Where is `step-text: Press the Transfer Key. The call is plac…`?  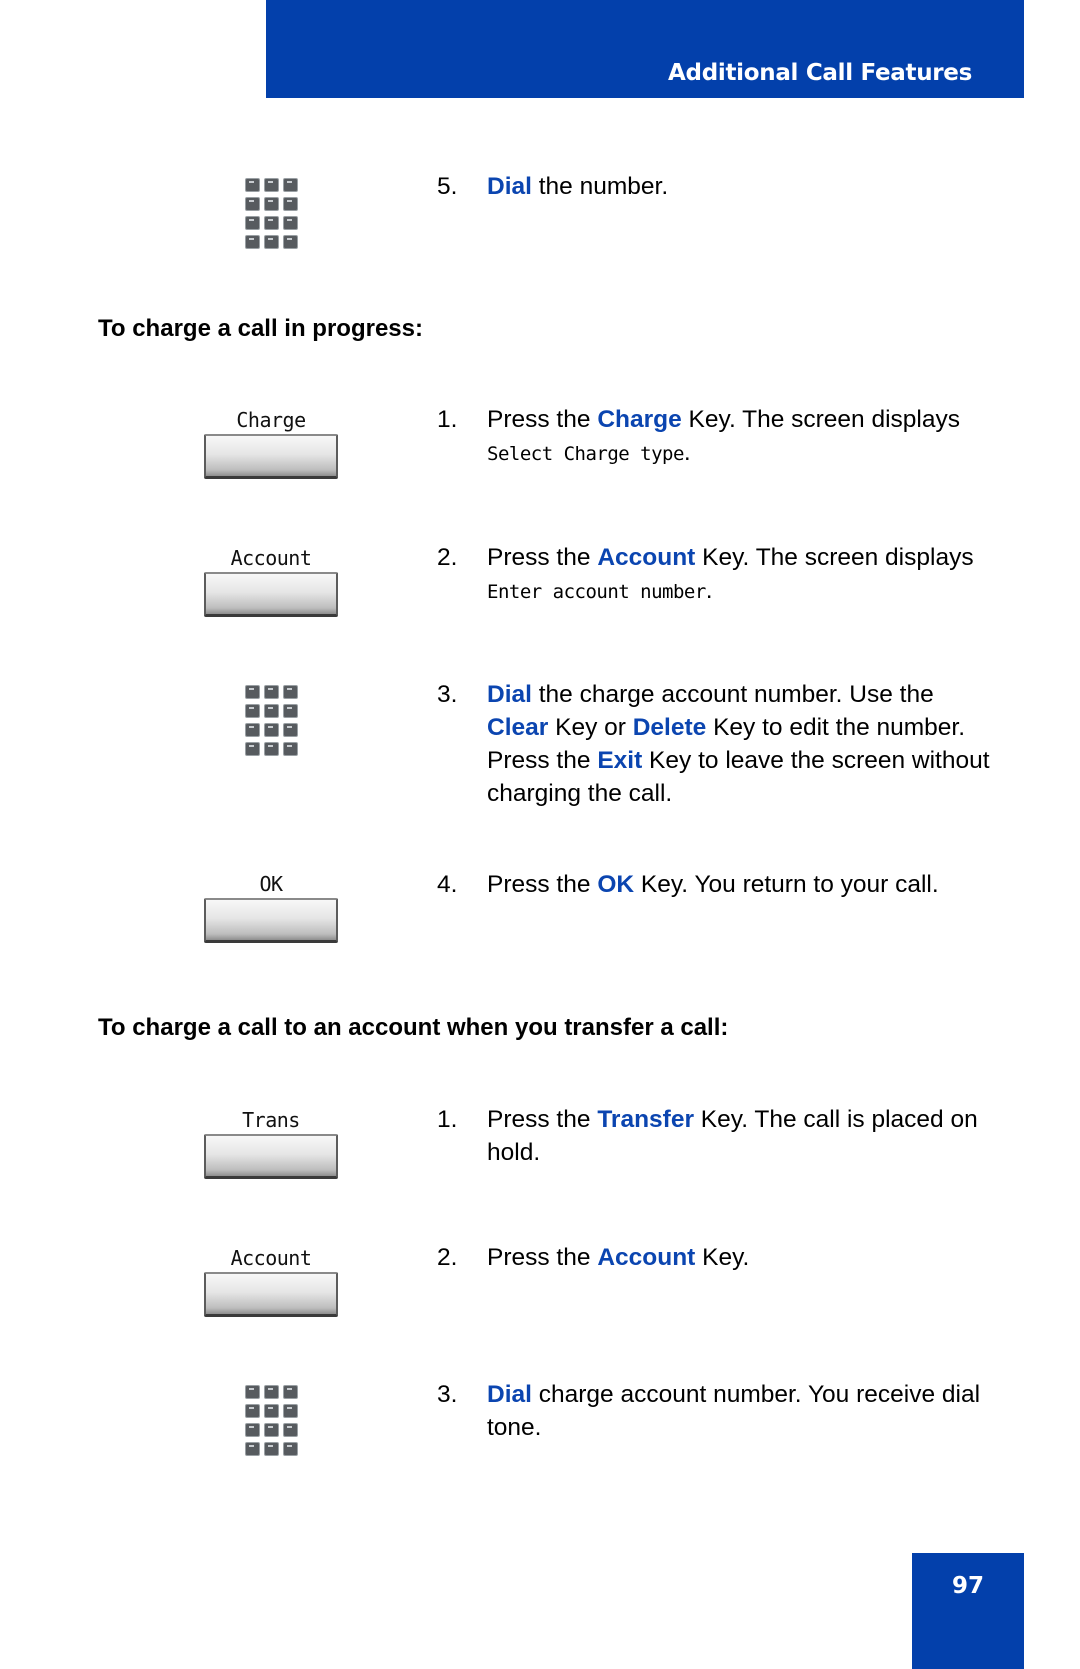
step-text: Press the Transfer Key. The call is plac… is located at coordinates (742, 1136).